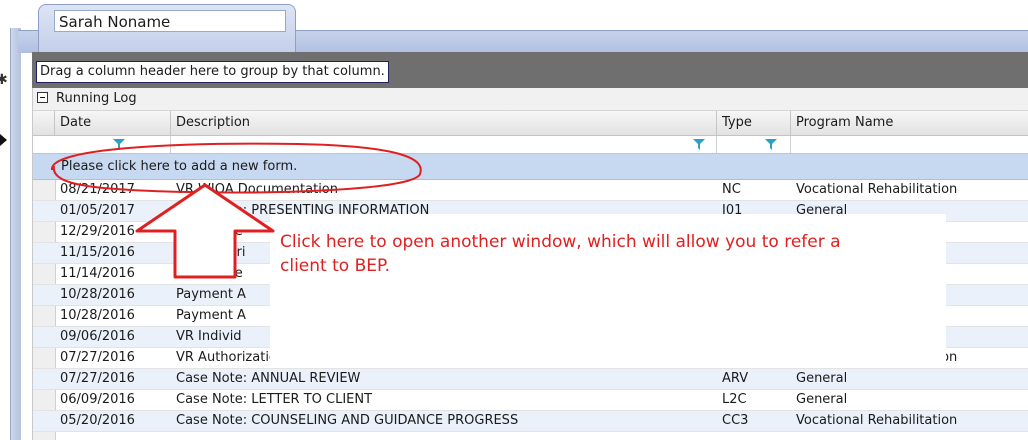 This screenshot has width=1028, height=440. What do you see at coordinates (44, 123) in the screenshot?
I see `header-selector-cell` at bounding box center [44, 123].